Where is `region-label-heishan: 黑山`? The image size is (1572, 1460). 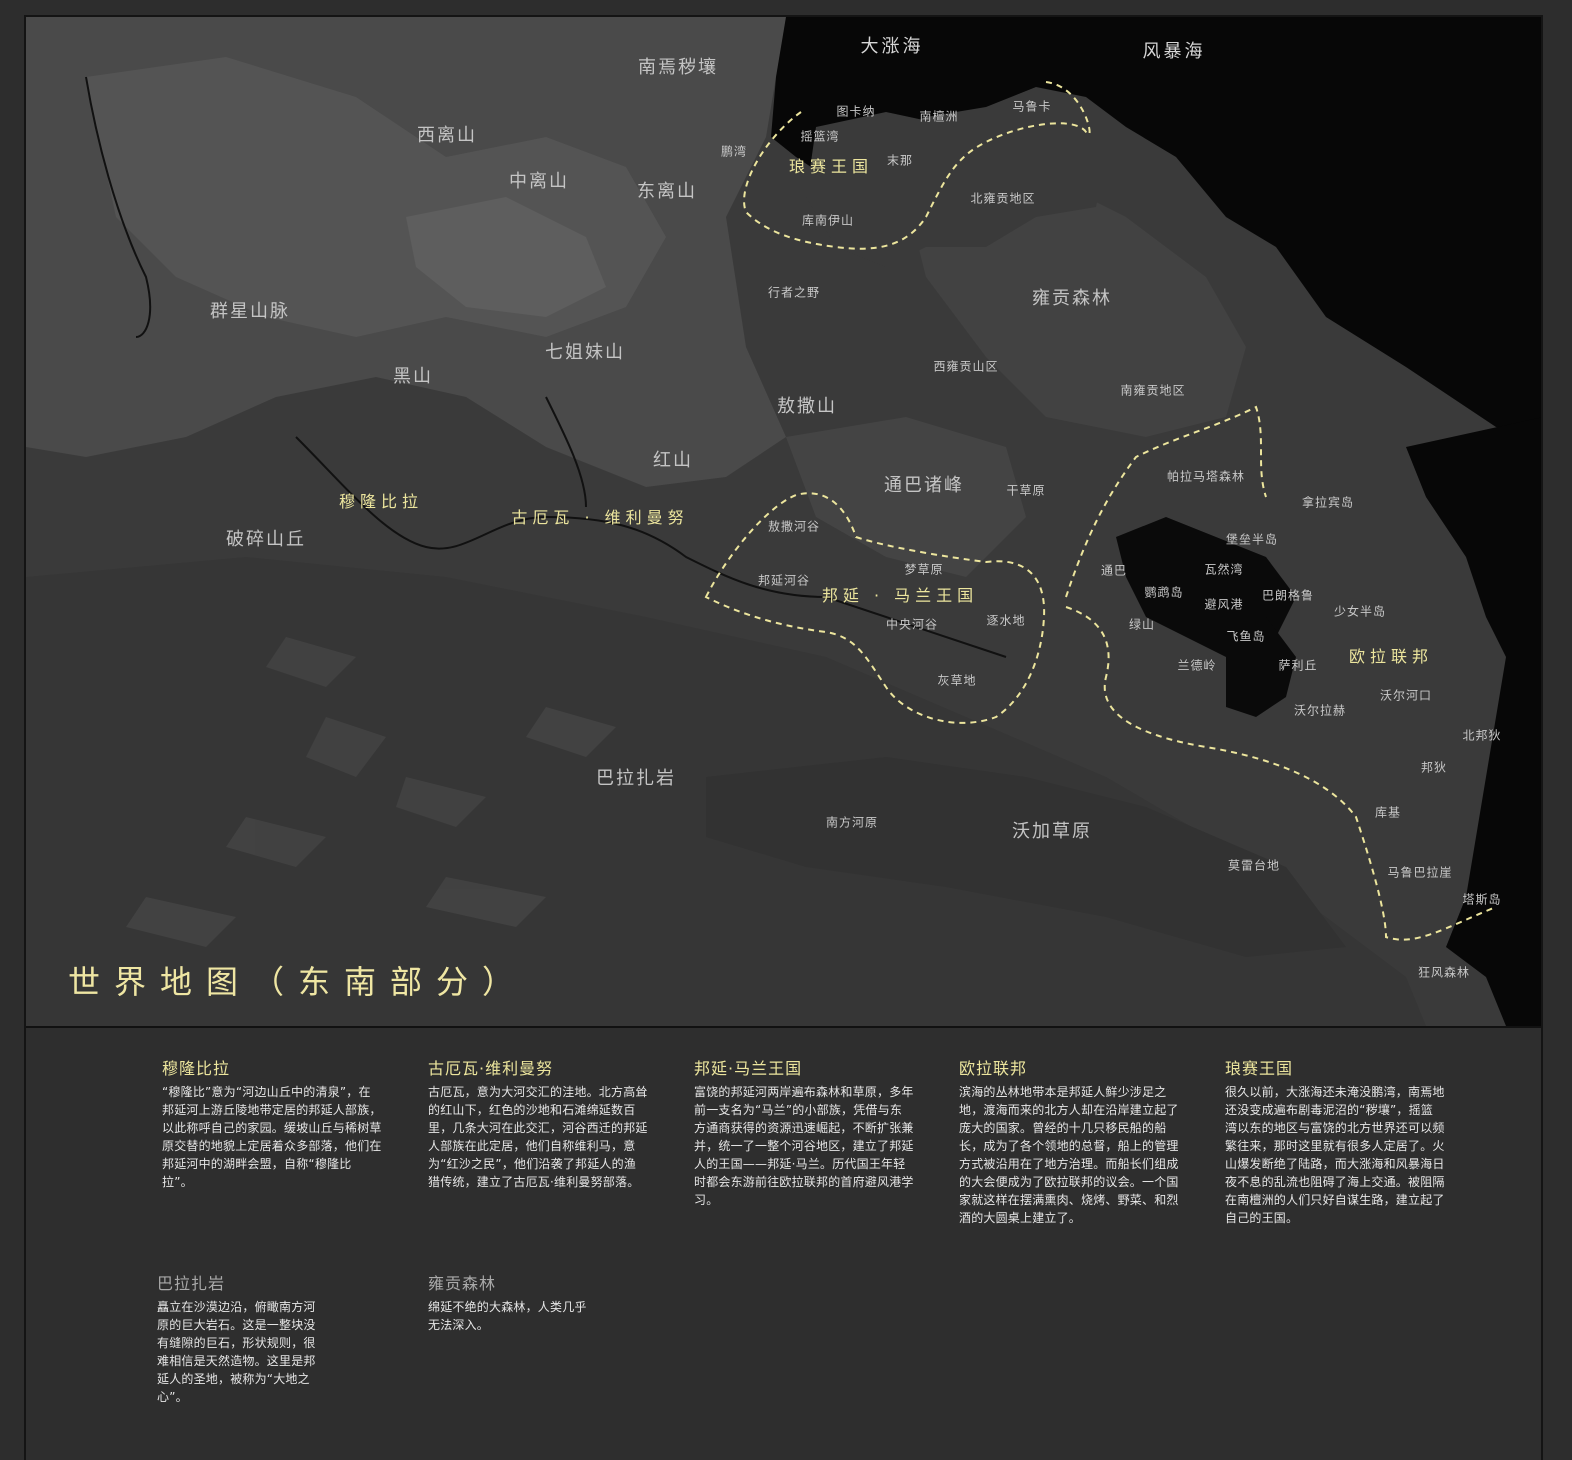 region-label-heishan: 黑山 is located at coordinates (413, 376).